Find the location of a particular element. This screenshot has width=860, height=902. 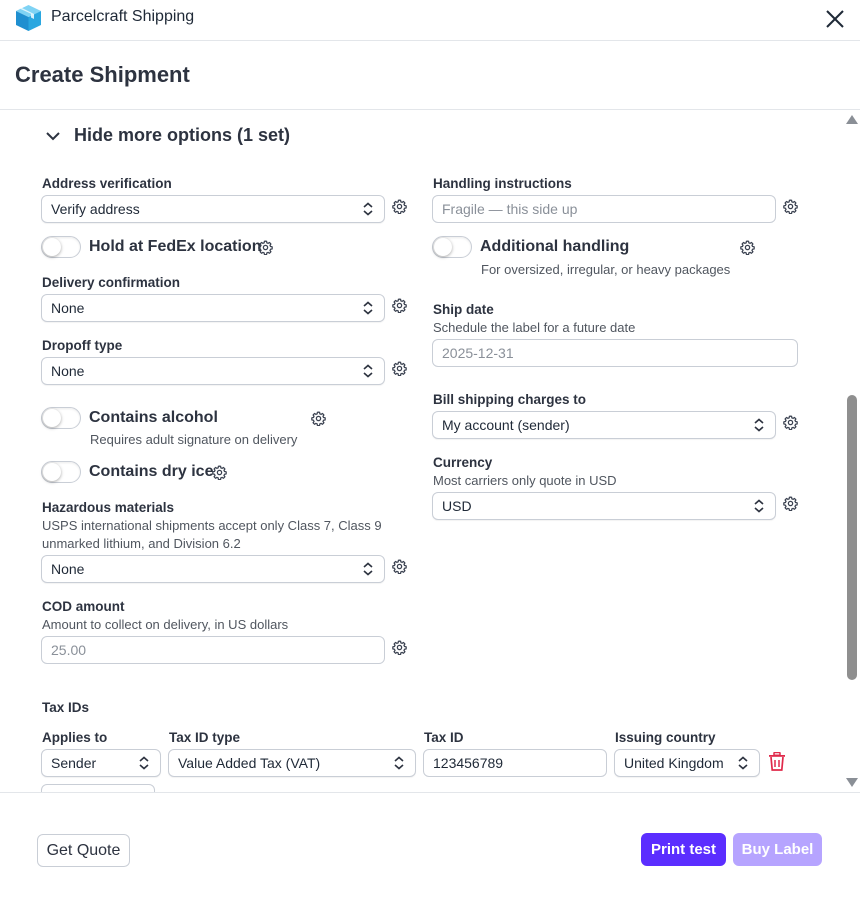

currency-gear-icon is located at coordinates (790, 503).